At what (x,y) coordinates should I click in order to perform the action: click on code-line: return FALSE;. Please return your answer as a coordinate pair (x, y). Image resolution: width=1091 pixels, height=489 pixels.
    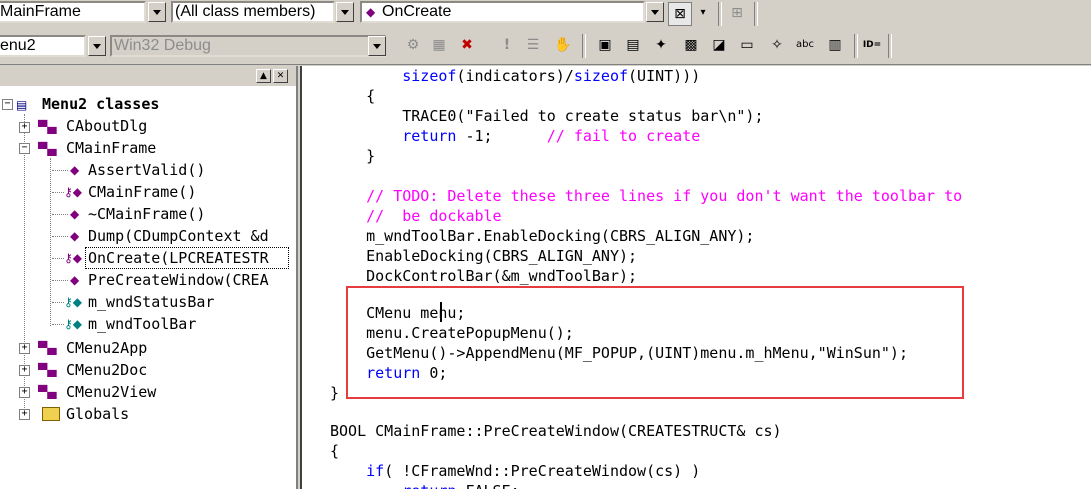
    Looking at the image, I should click on (424, 485).